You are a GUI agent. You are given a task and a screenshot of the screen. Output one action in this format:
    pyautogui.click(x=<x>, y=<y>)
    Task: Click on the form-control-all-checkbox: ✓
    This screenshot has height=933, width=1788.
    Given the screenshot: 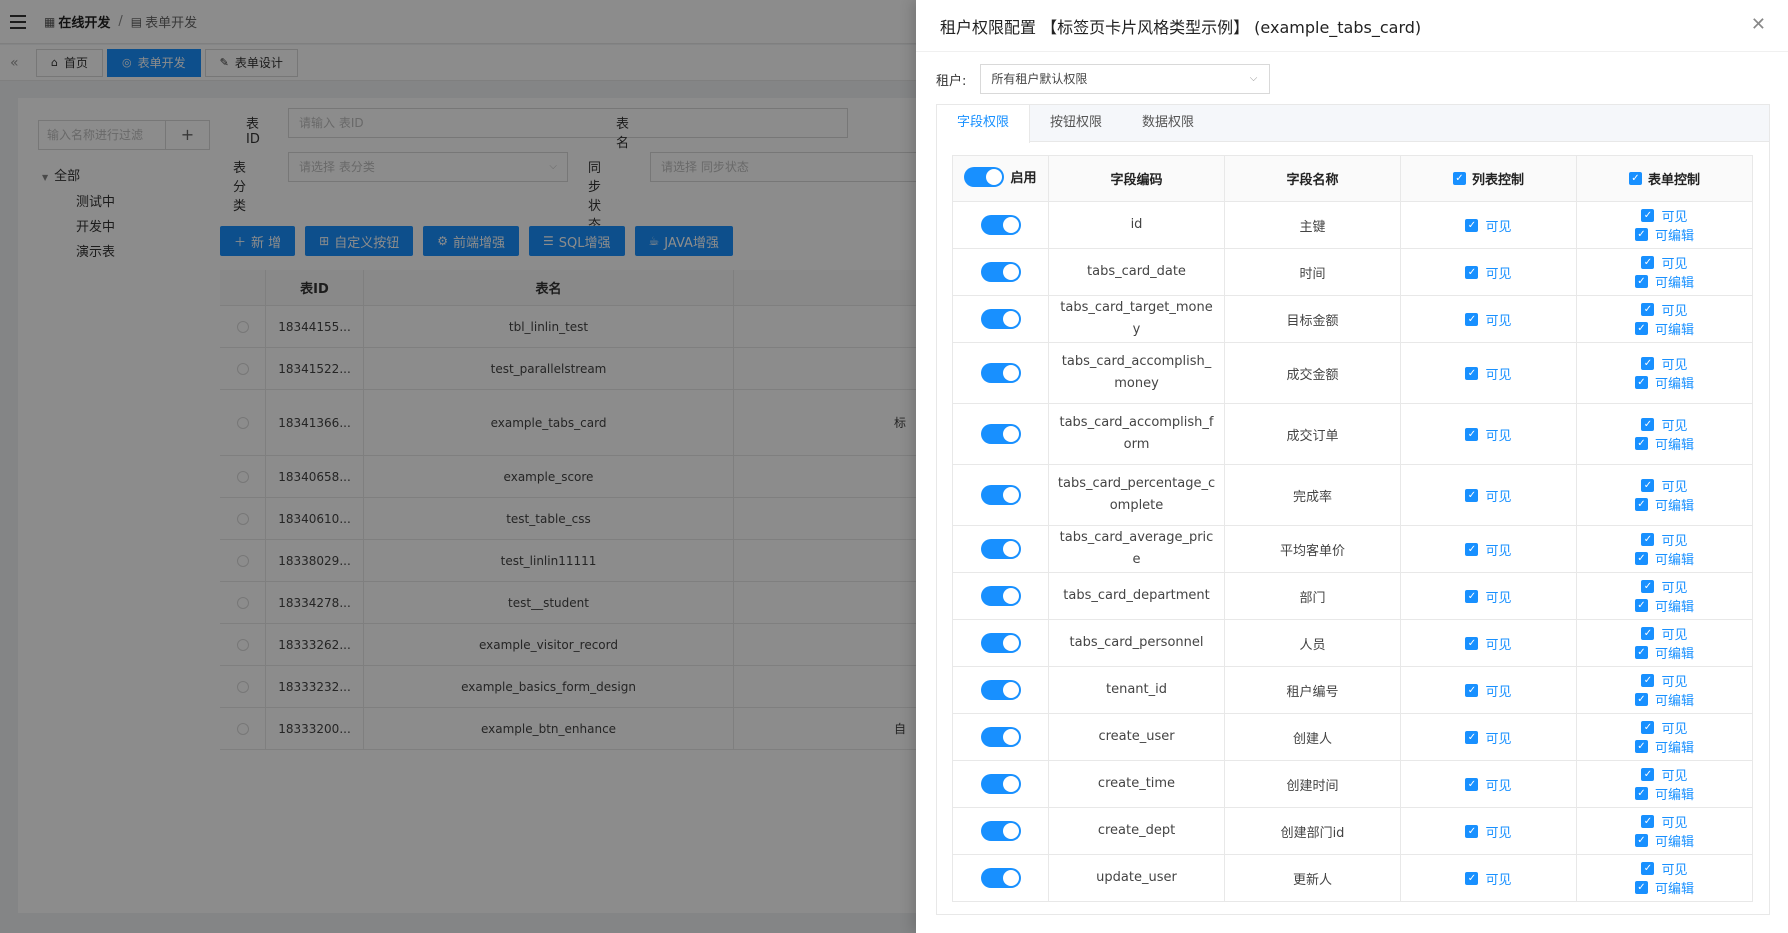 What is the action you would take?
    pyautogui.click(x=1635, y=178)
    